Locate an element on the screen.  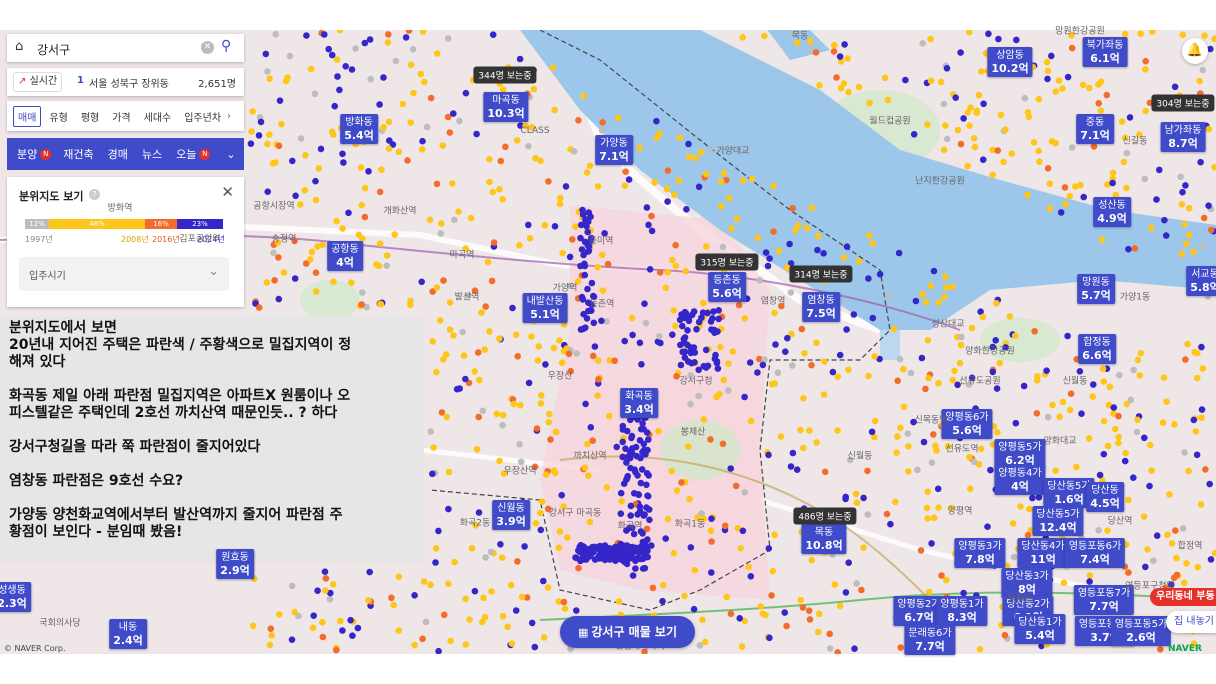
clear-search-icon: ✕ is located at coordinates (207, 47).